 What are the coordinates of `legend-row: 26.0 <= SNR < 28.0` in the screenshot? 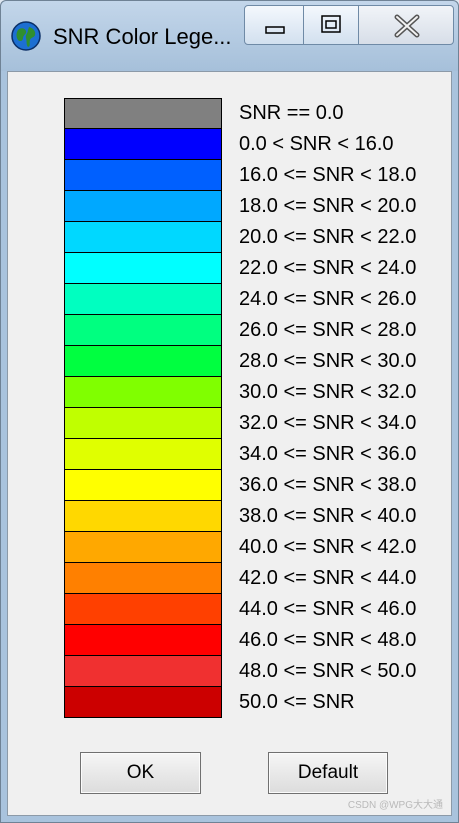 It's located at (244, 330).